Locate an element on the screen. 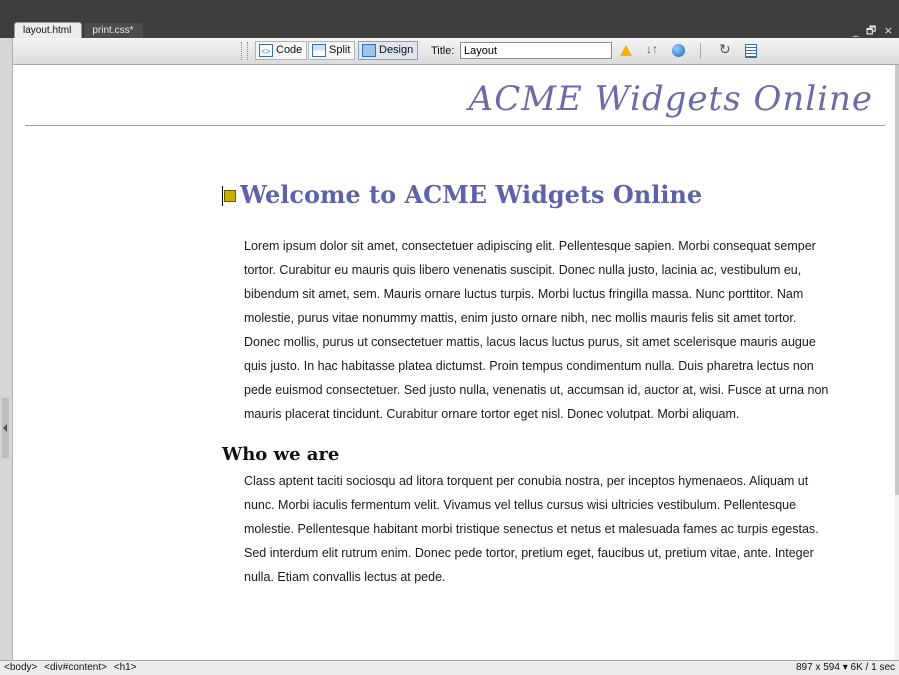 This screenshot has height=675, width=899. panel-gutter is located at coordinates (6, 349).